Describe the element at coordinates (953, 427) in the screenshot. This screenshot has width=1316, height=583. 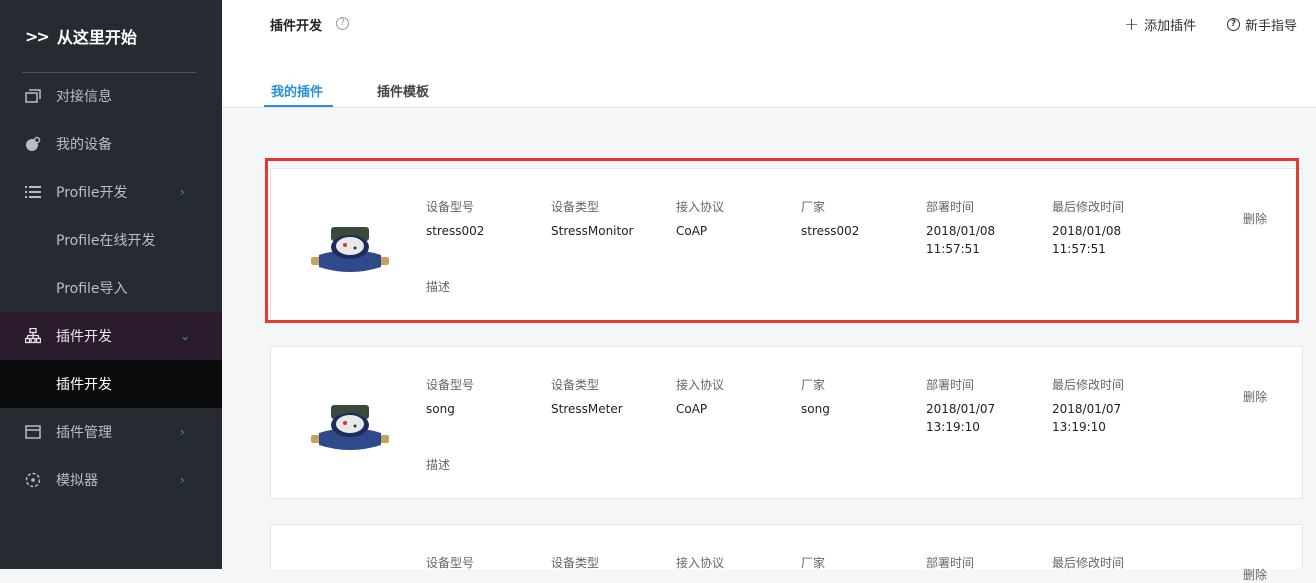
I see `deploy-clock: 13:19:10` at that location.